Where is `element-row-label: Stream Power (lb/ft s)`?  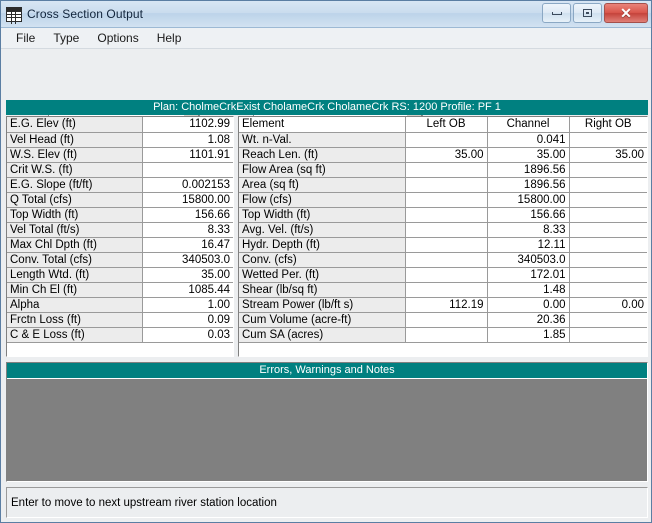 element-row-label: Stream Power (lb/ft s) is located at coordinates (322, 305).